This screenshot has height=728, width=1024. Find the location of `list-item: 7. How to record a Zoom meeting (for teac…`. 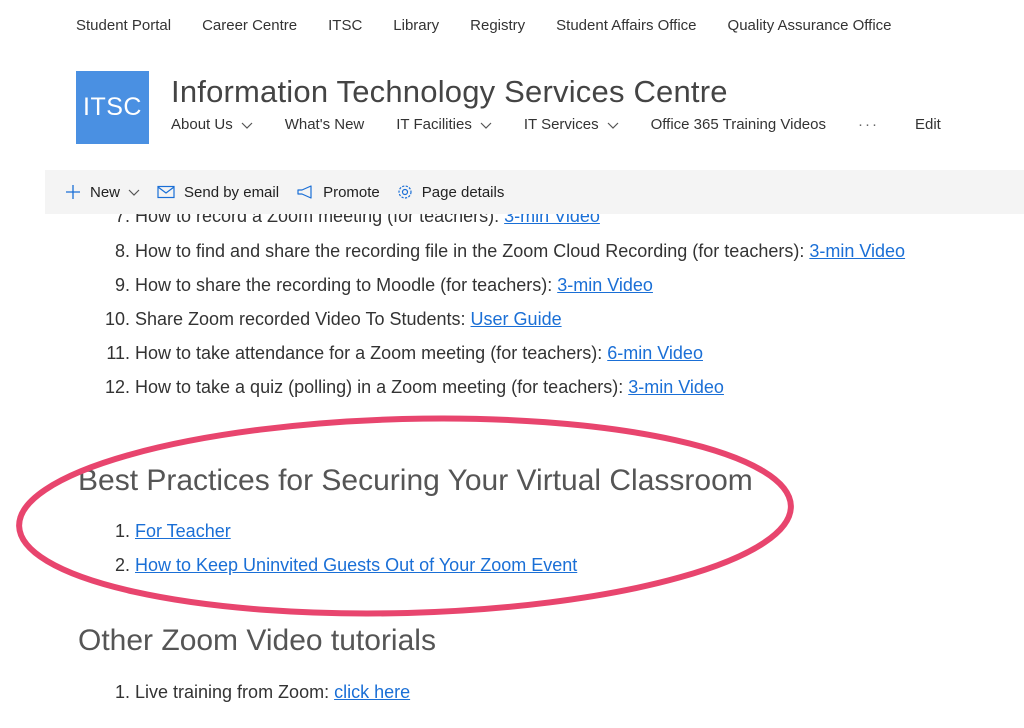

list-item: 7. How to record a Zoom meeting (for teac… is located at coordinates (350, 220).